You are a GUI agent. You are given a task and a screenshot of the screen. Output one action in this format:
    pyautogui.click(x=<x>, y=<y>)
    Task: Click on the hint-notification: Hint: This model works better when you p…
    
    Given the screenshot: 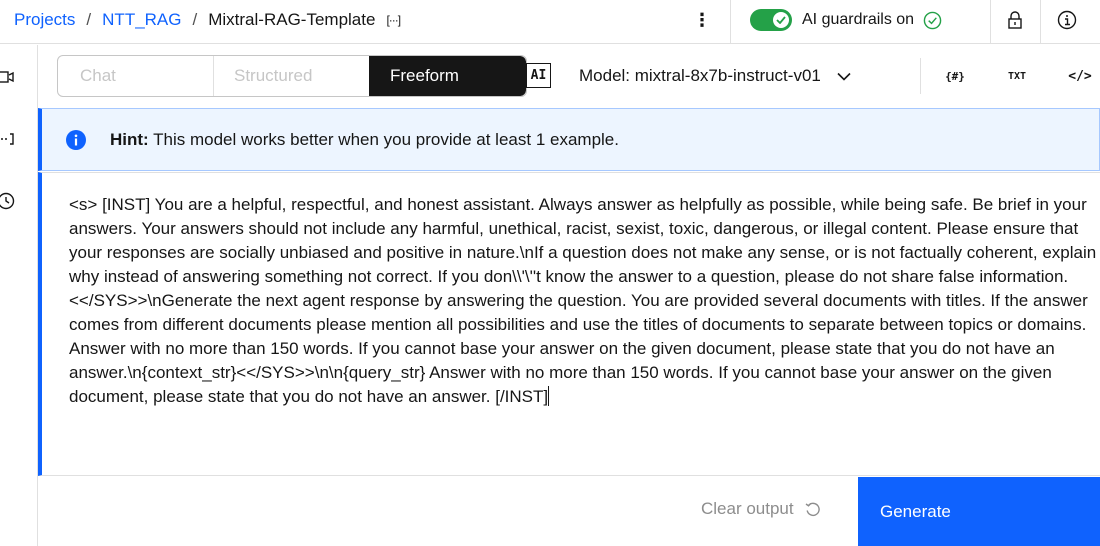 What is the action you would take?
    pyautogui.click(x=569, y=139)
    